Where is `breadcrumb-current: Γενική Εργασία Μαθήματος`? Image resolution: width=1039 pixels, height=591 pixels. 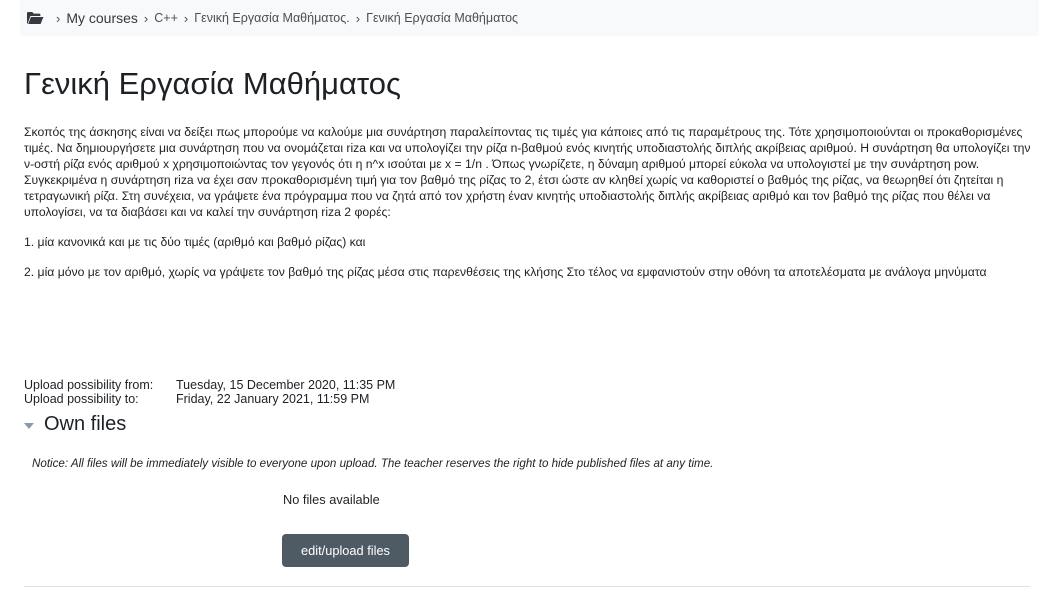 breadcrumb-current: Γενική Εργασία Μαθήματος is located at coordinates (442, 18).